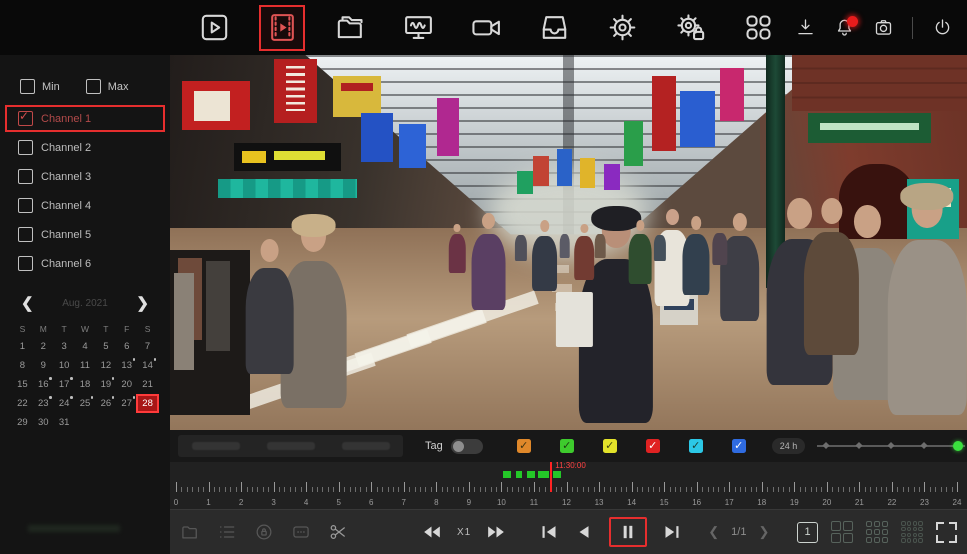 This screenshot has width=967, height=554. I want to click on calendar-day: 5, so click(105, 346).